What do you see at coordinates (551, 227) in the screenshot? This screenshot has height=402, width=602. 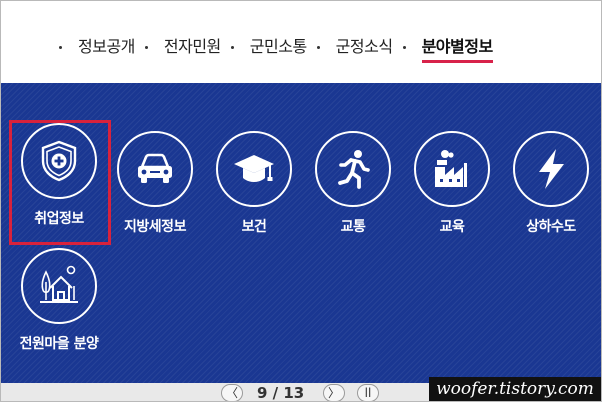 I see `tile-label: 상하수도` at bounding box center [551, 227].